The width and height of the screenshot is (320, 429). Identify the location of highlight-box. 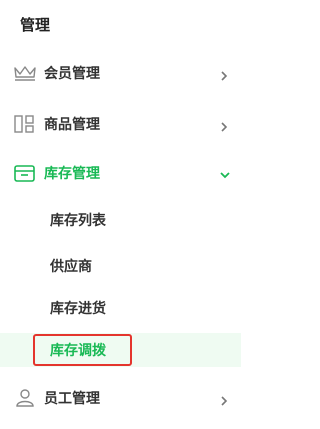
(82, 350).